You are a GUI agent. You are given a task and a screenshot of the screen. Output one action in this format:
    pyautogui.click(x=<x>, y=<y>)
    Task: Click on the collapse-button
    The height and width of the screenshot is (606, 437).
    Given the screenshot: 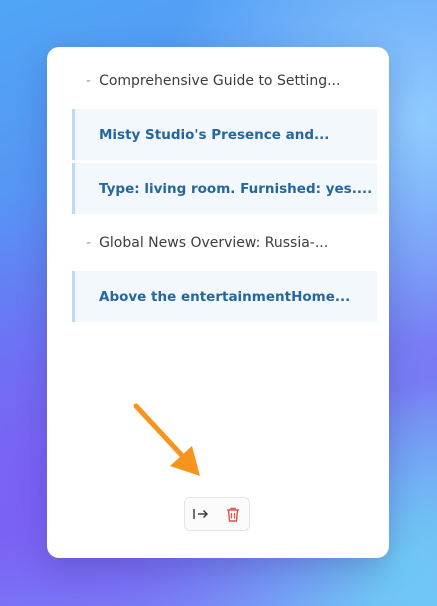 What is the action you would take?
    pyautogui.click(x=201, y=514)
    